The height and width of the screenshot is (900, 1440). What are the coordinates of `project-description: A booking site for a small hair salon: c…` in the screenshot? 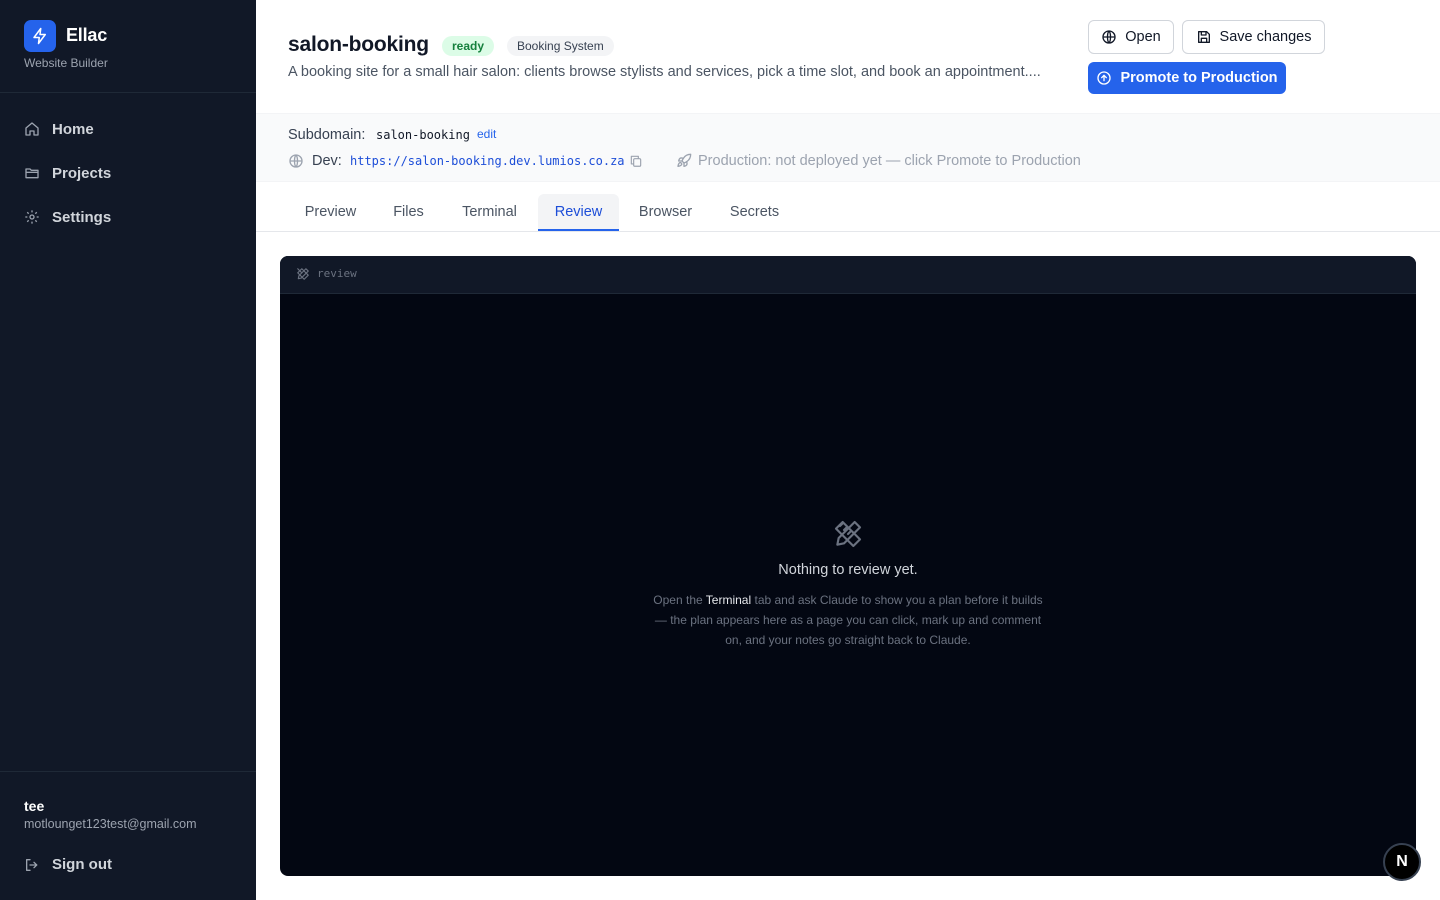 It's located at (664, 72).